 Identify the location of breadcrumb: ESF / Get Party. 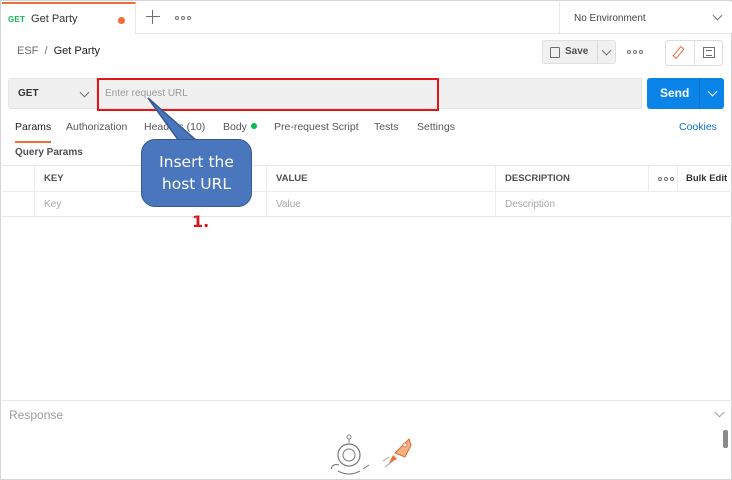
(58, 51).